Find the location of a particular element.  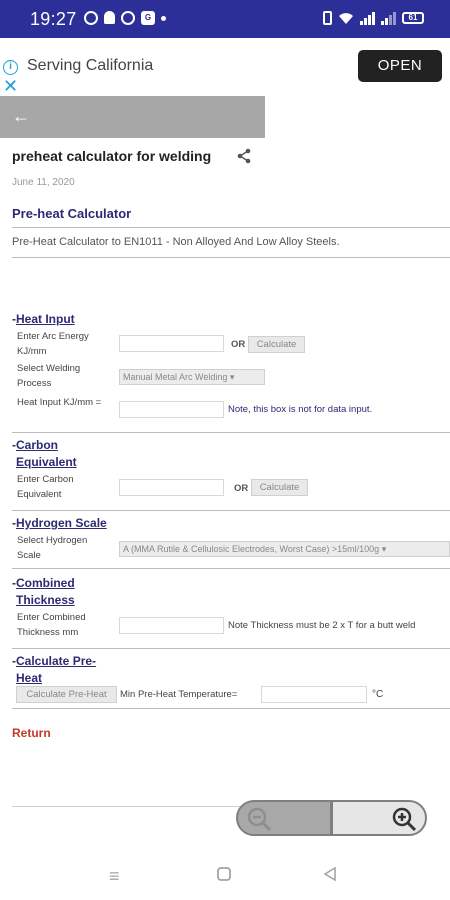

wifi-icon is located at coordinates (346, 18).